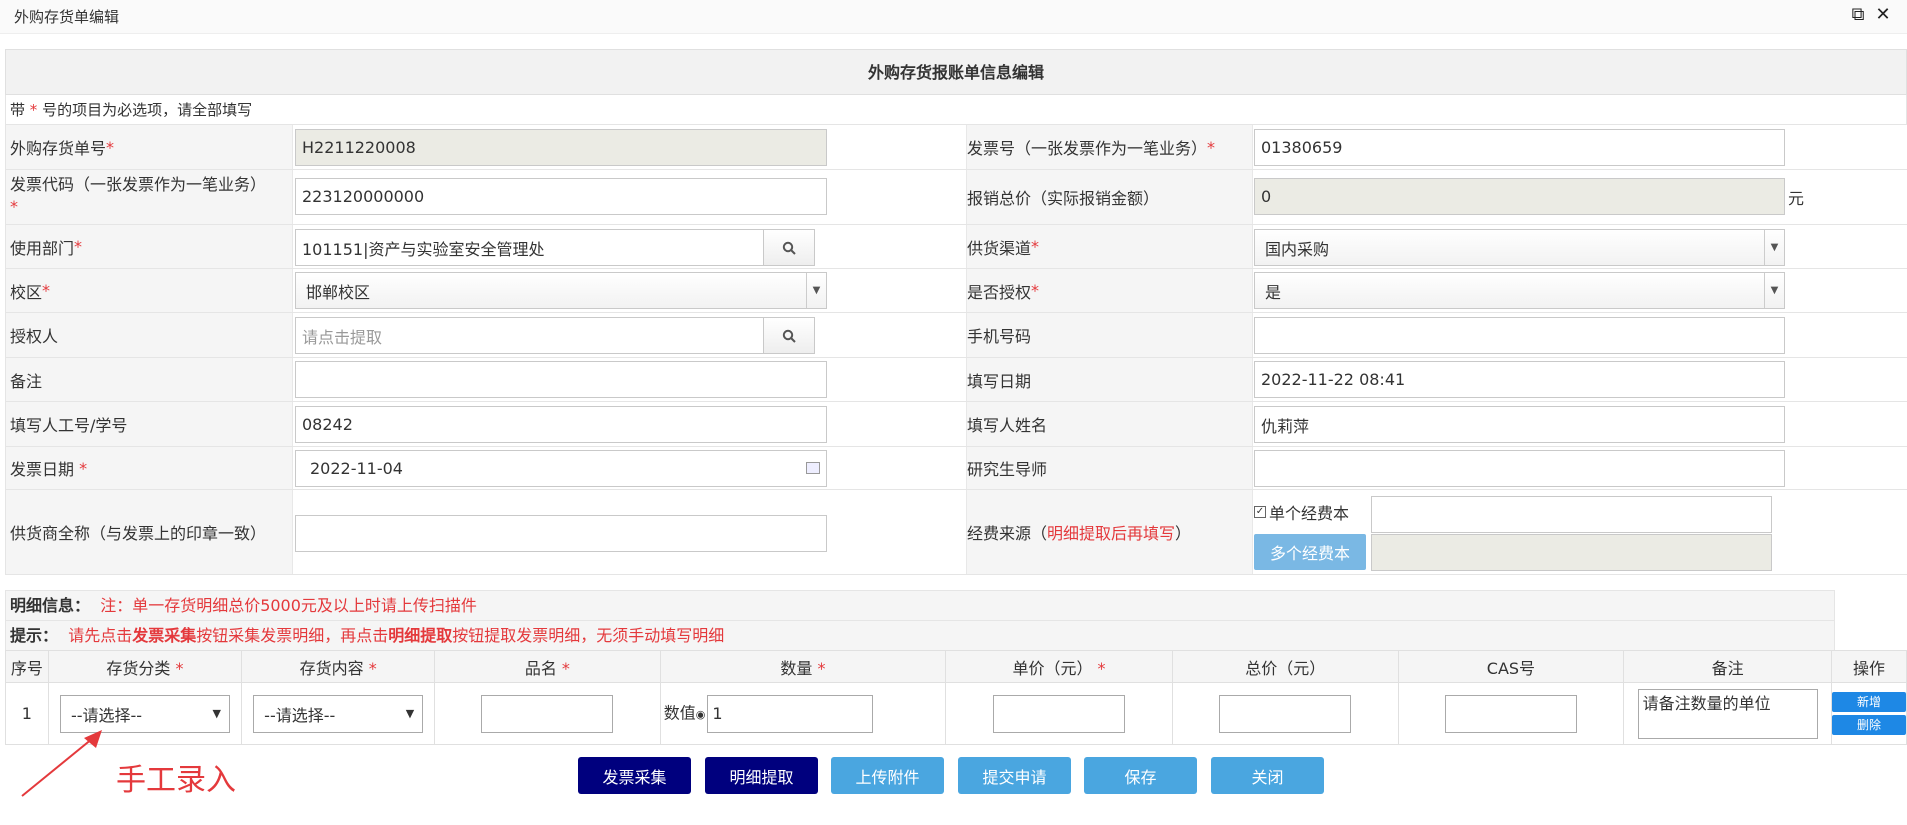 This screenshot has height=825, width=1907. Describe the element at coordinates (1519, 379) in the screenshot. I see `fill-date-field: 2022-11-22 08:41` at that location.